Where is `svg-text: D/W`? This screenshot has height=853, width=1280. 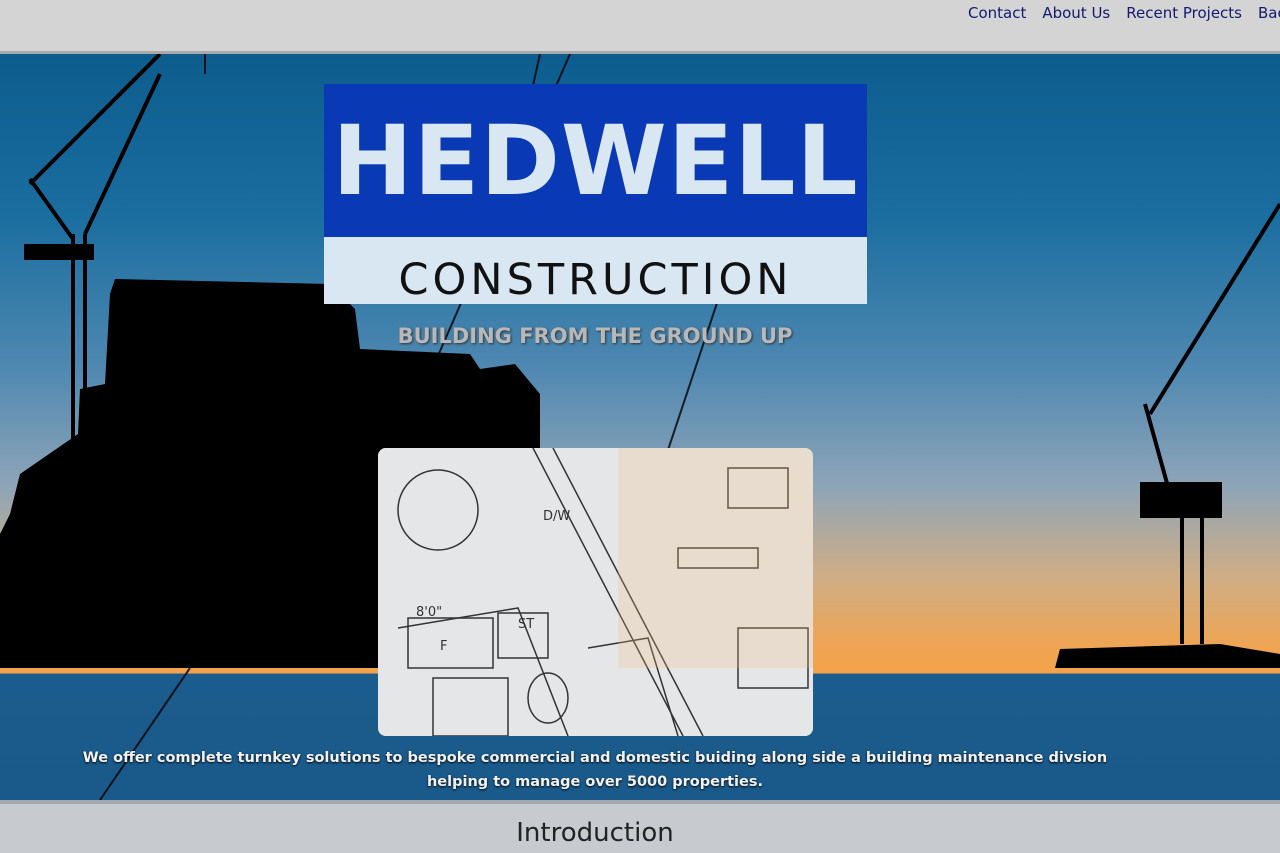
svg-text: D/W is located at coordinates (556, 516).